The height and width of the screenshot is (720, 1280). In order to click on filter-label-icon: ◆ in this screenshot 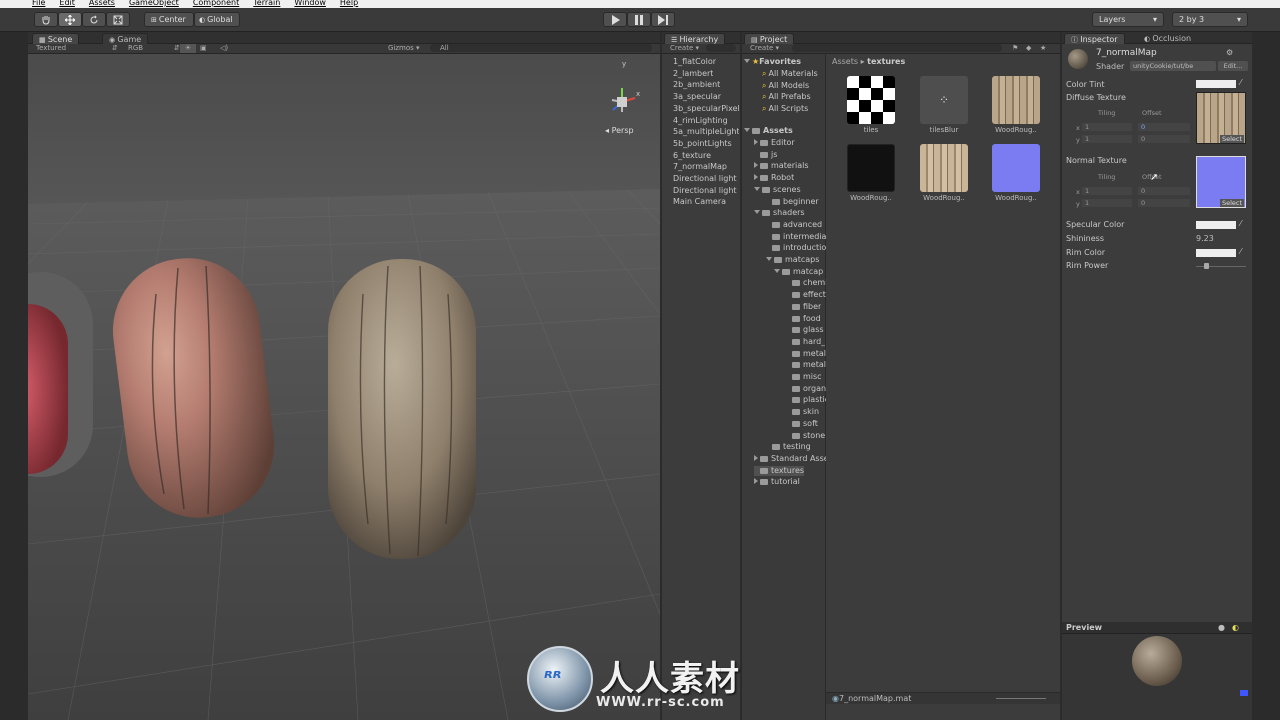, I will do `click(1028, 48)`.